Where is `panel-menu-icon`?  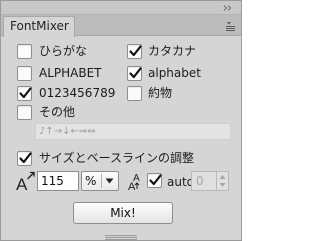
panel-menu-icon is located at coordinates (230, 26).